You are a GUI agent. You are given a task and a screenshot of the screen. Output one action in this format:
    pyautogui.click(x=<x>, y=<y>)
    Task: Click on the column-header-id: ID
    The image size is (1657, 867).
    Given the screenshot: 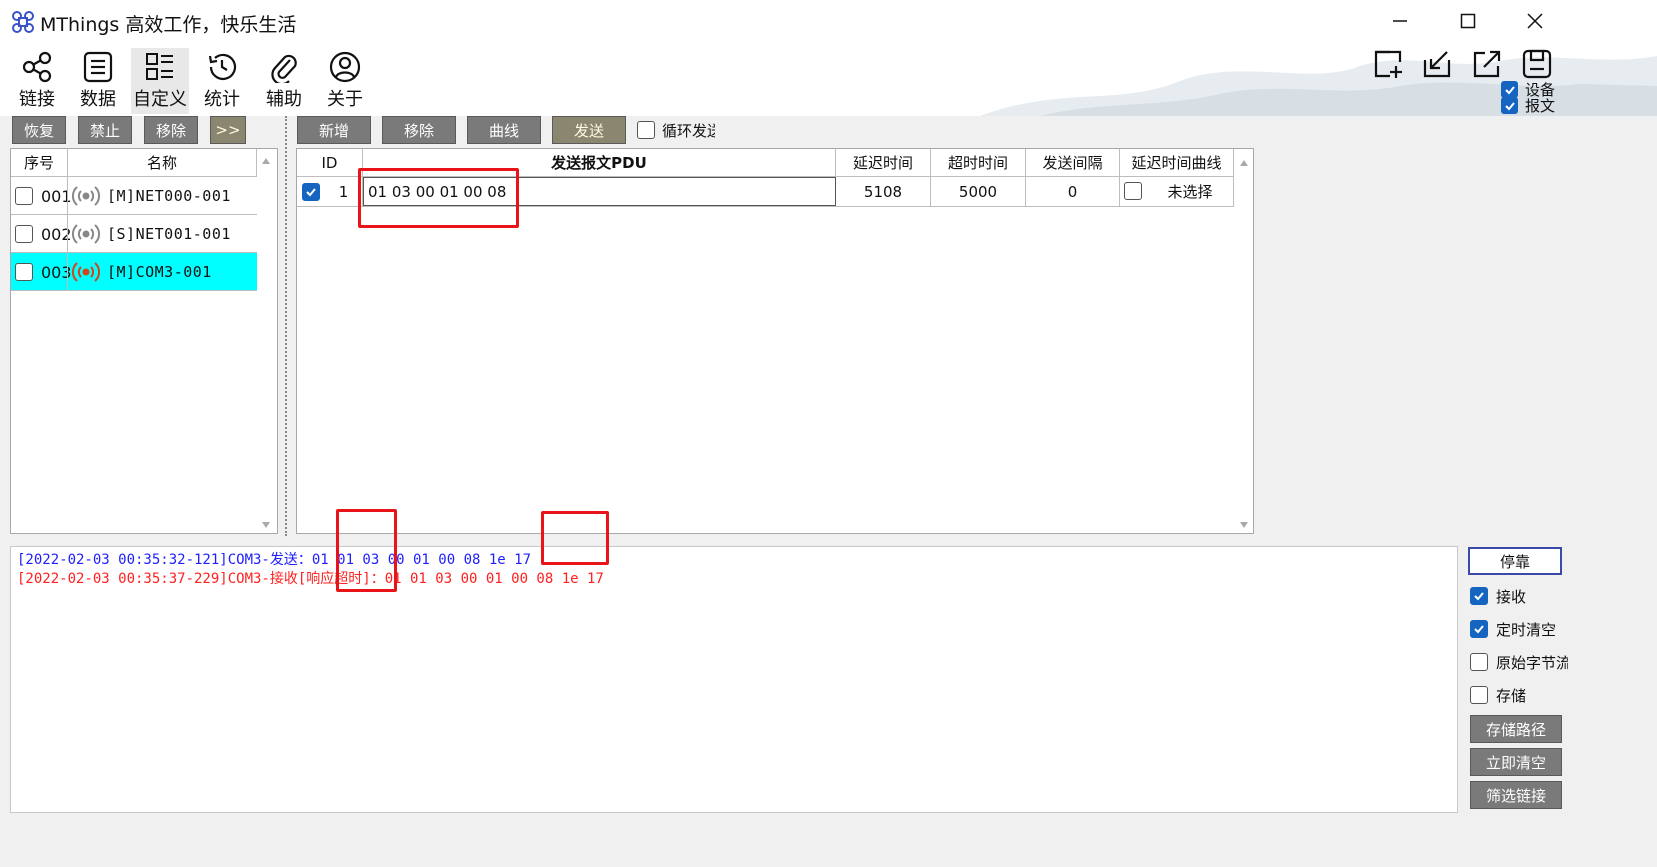 What is the action you would take?
    pyautogui.click(x=330, y=163)
    